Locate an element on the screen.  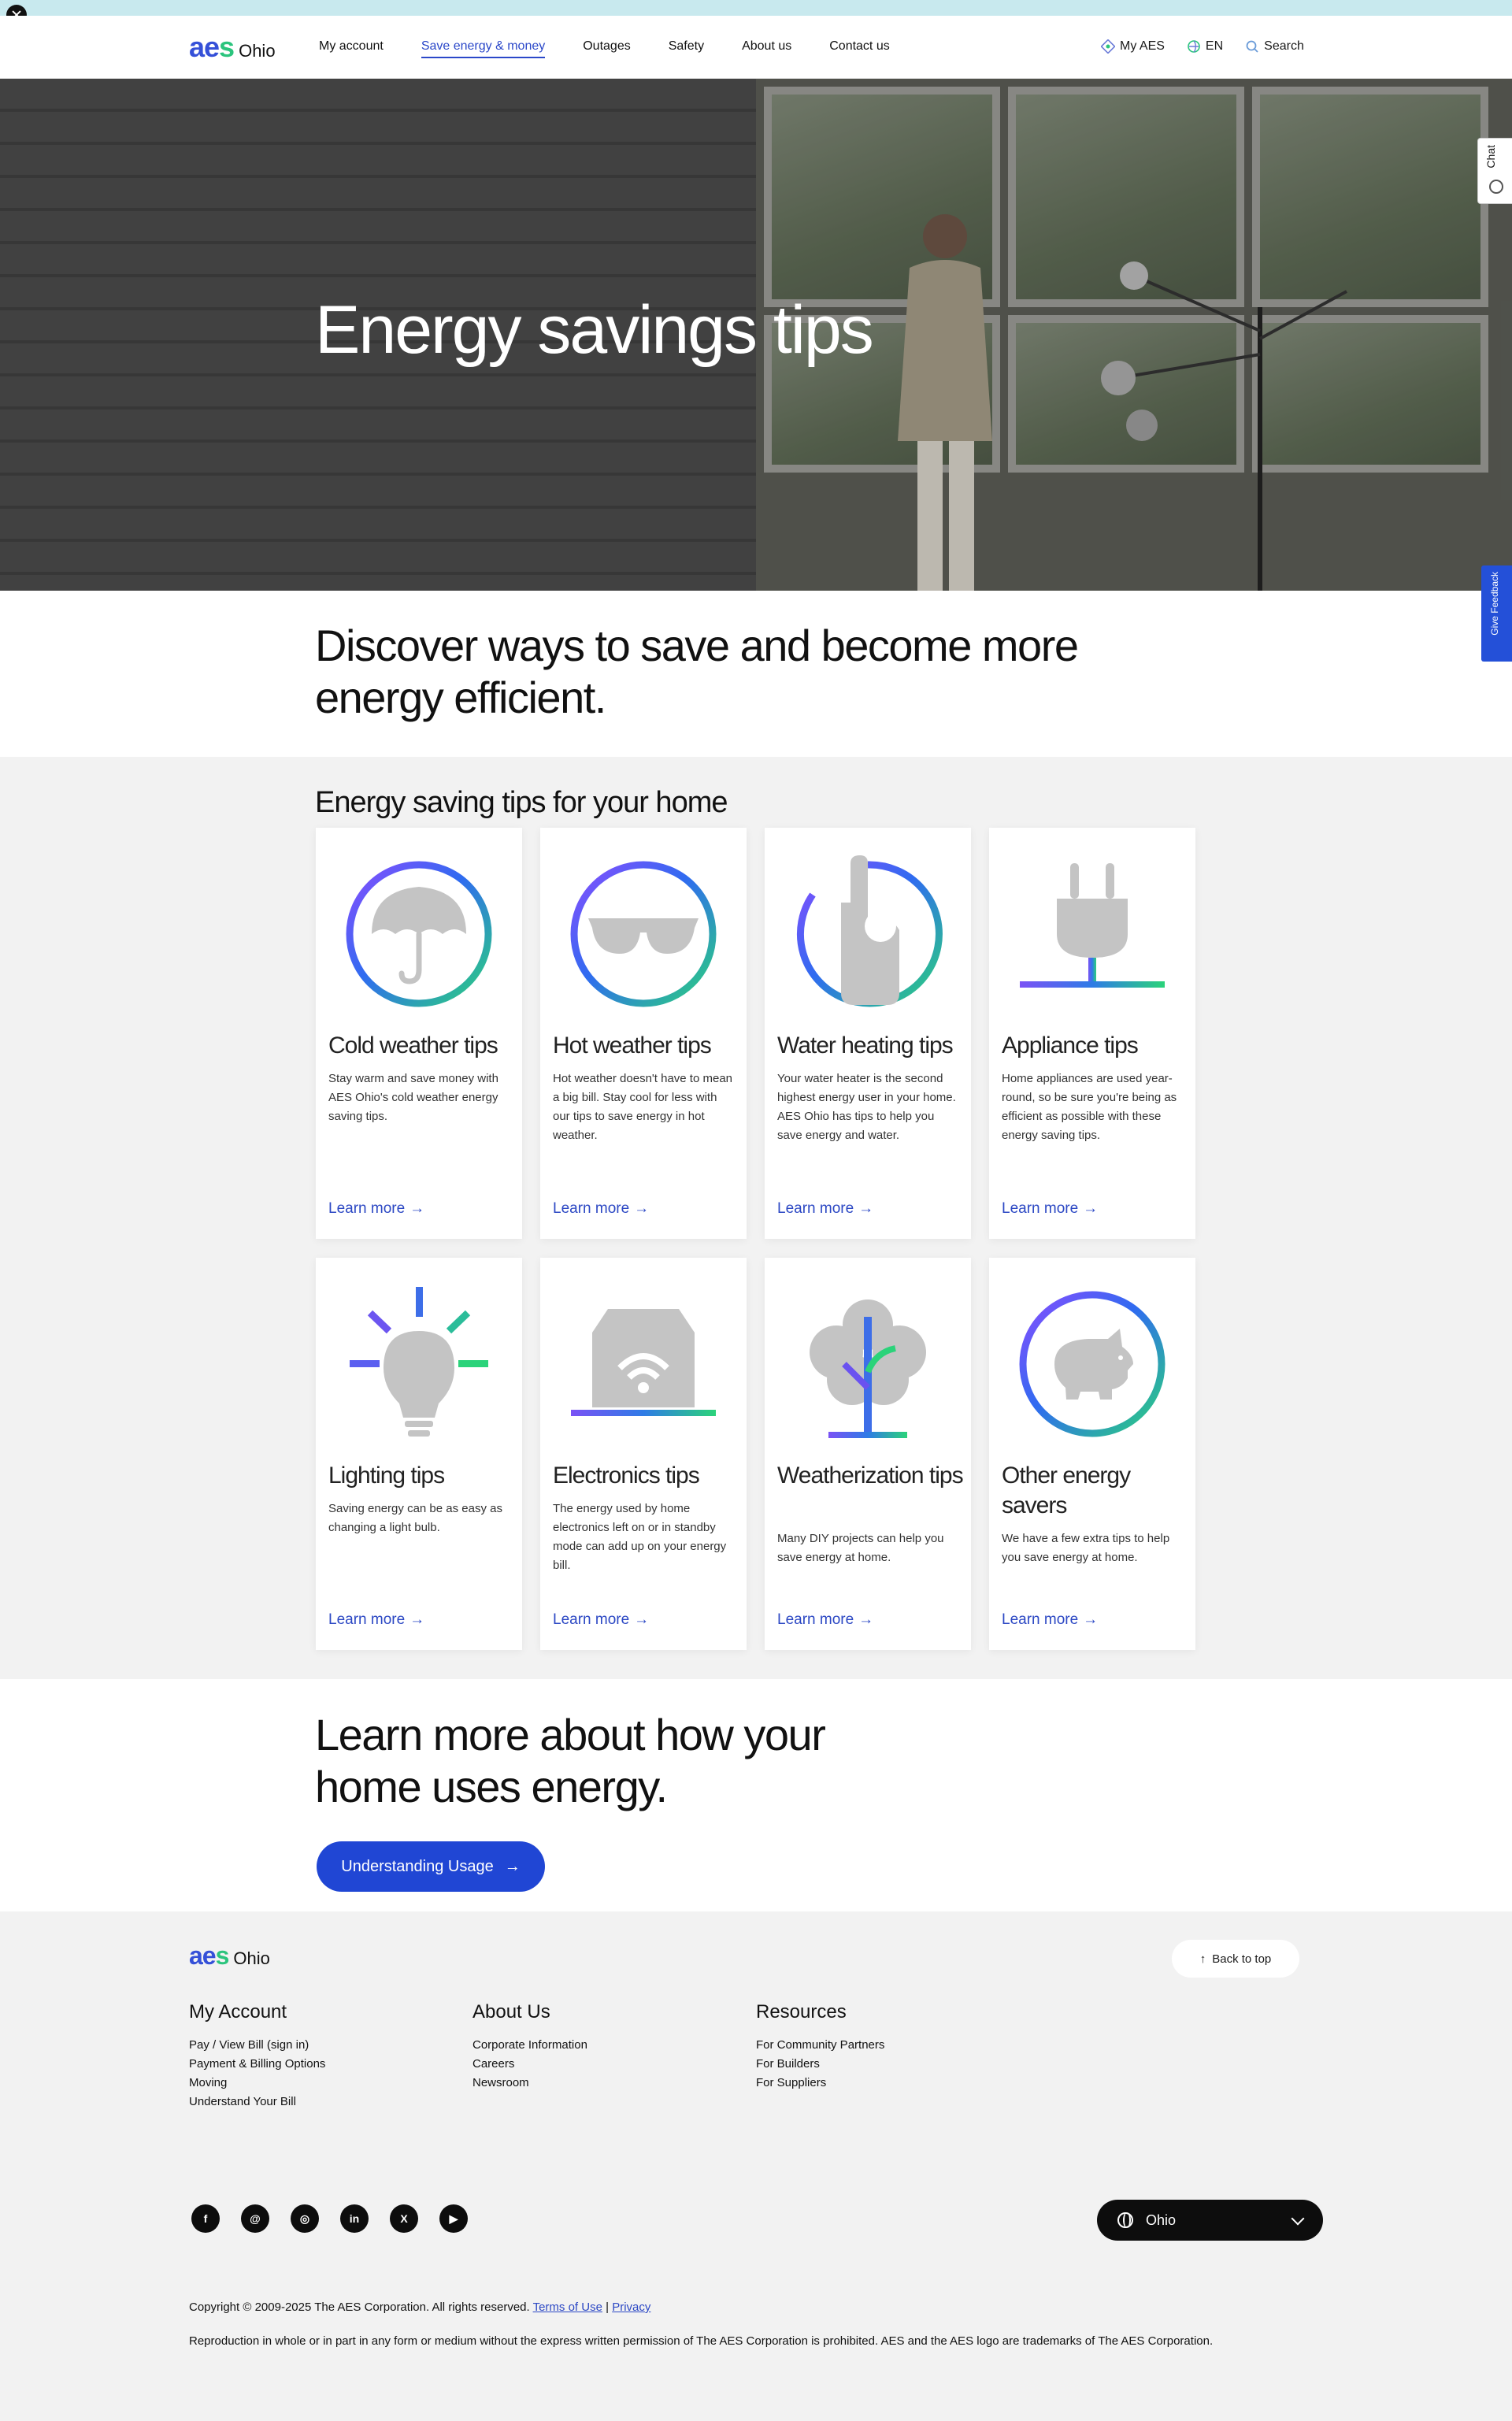
nav-contact-us: Contact us is located at coordinates (859, 48).